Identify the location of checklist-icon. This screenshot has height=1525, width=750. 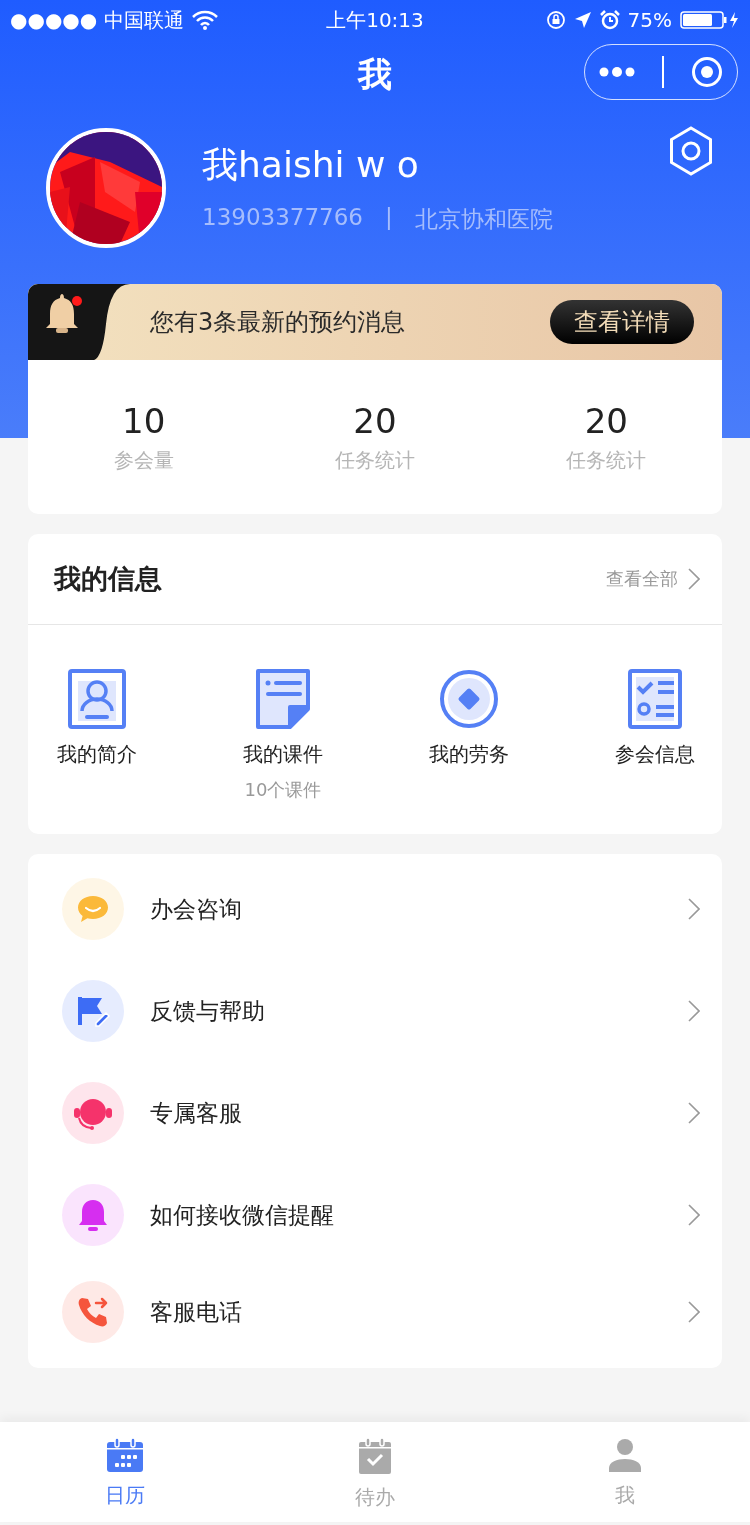
(655, 699).